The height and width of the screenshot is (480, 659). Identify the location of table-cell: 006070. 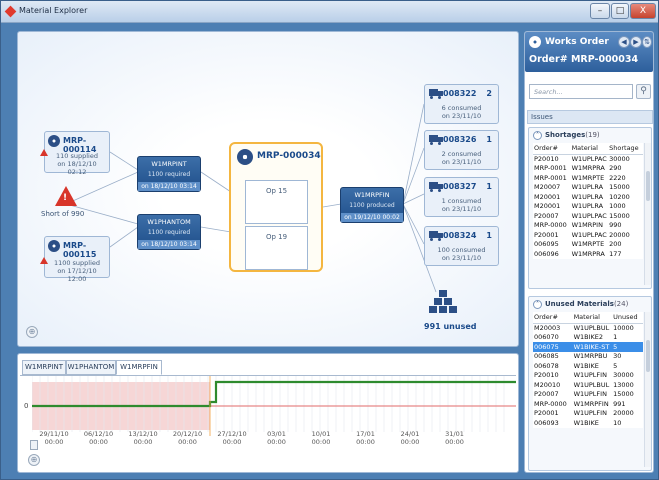
(546, 337).